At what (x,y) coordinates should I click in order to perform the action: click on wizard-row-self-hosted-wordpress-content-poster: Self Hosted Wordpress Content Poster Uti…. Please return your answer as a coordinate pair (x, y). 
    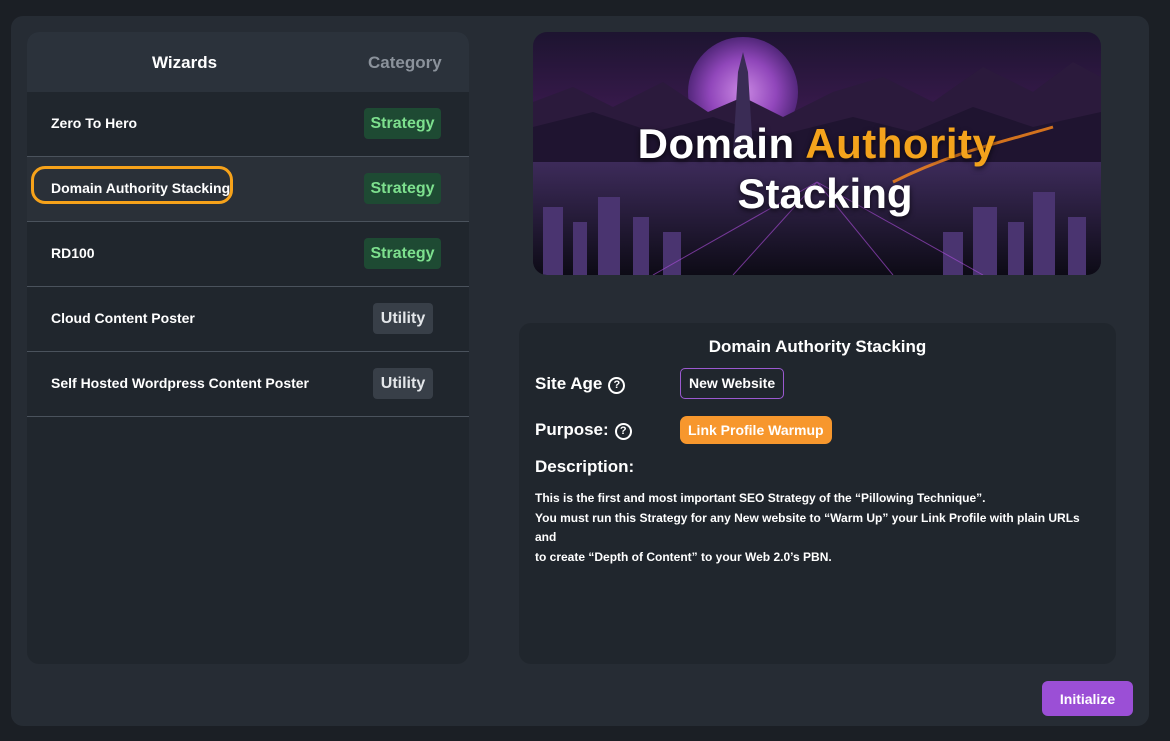
    Looking at the image, I should click on (248, 384).